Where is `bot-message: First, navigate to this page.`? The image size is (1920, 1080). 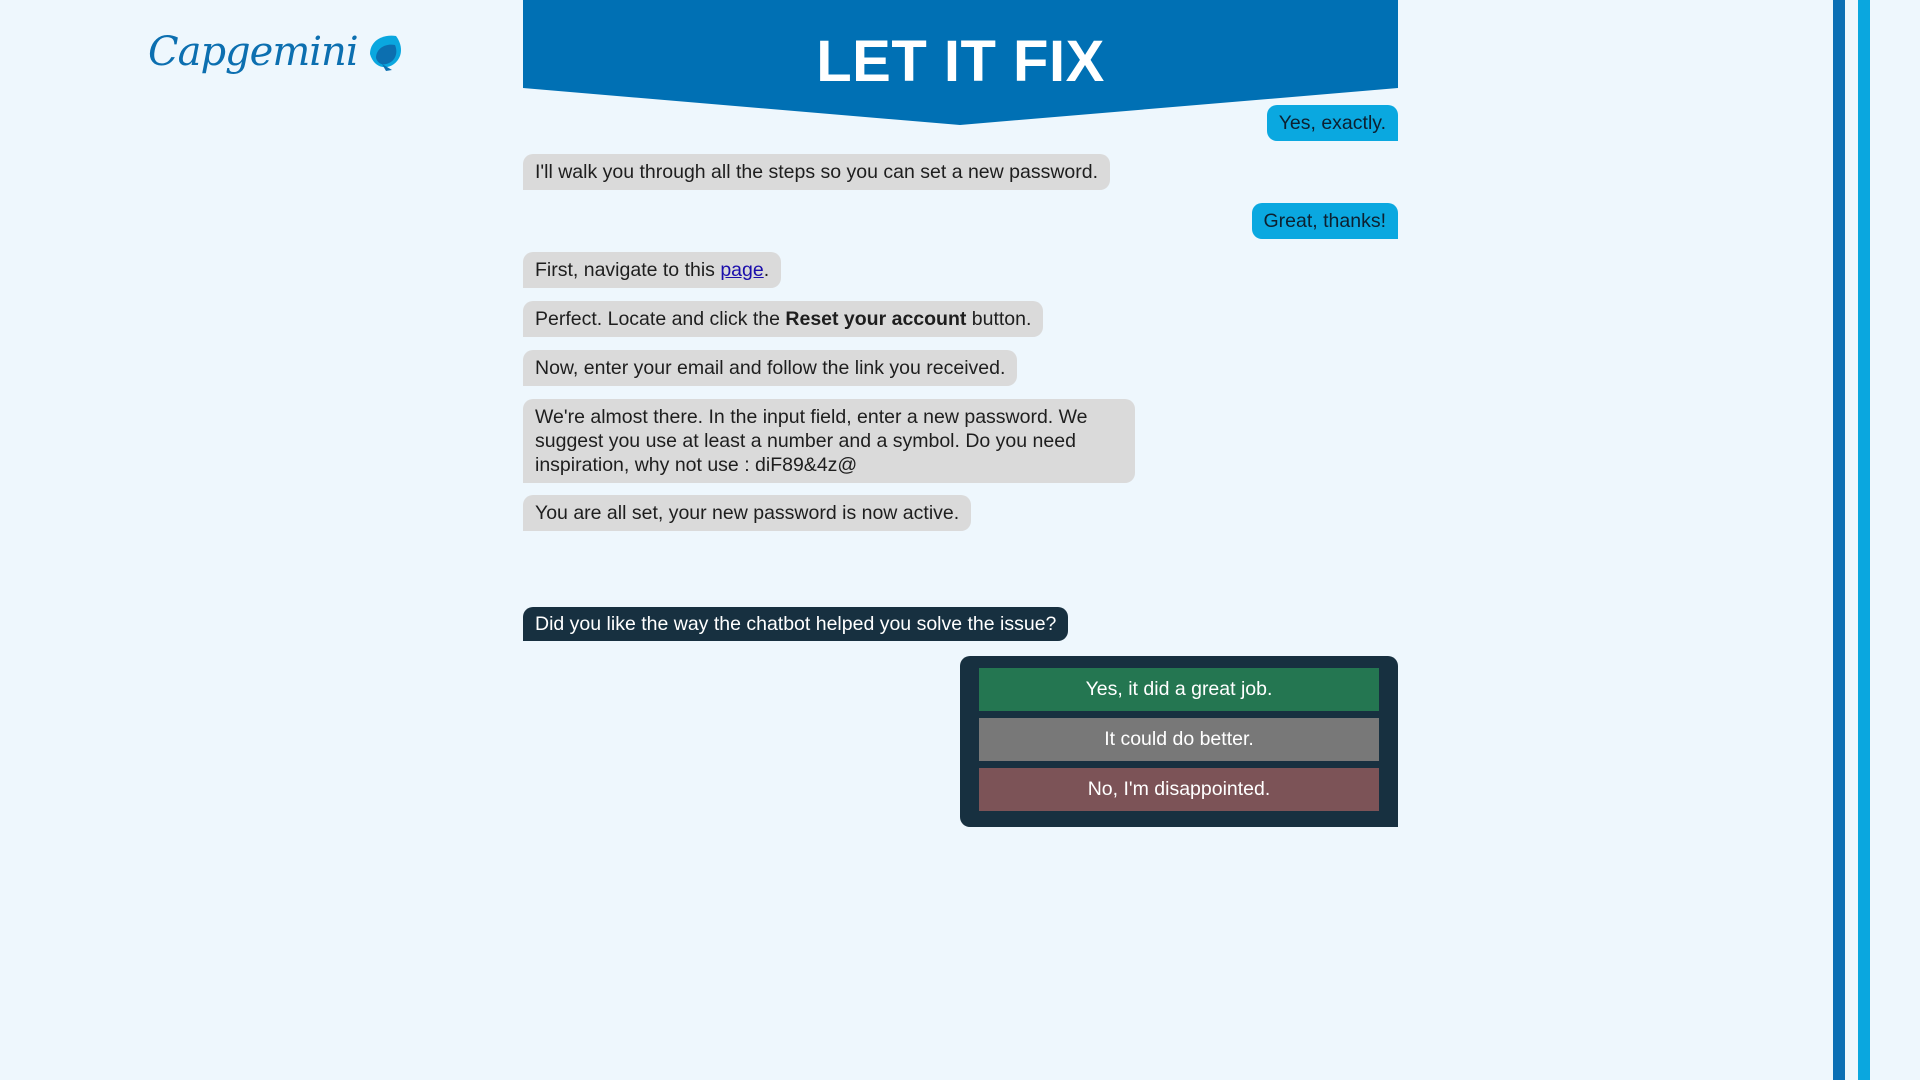 bot-message: First, navigate to this page. is located at coordinates (652, 270).